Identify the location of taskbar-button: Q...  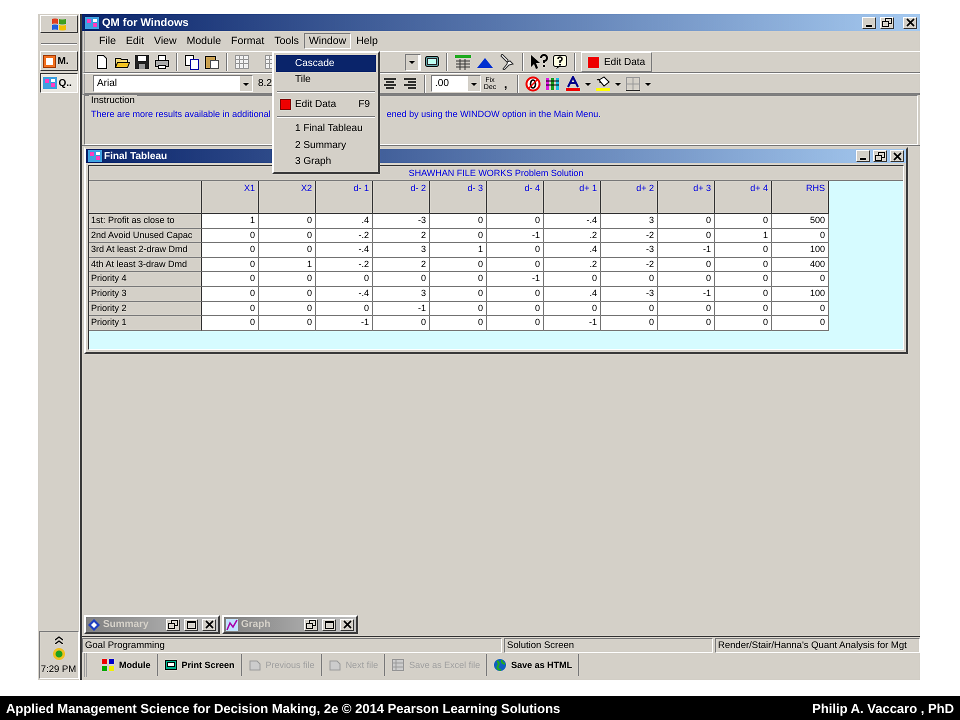
(59, 83).